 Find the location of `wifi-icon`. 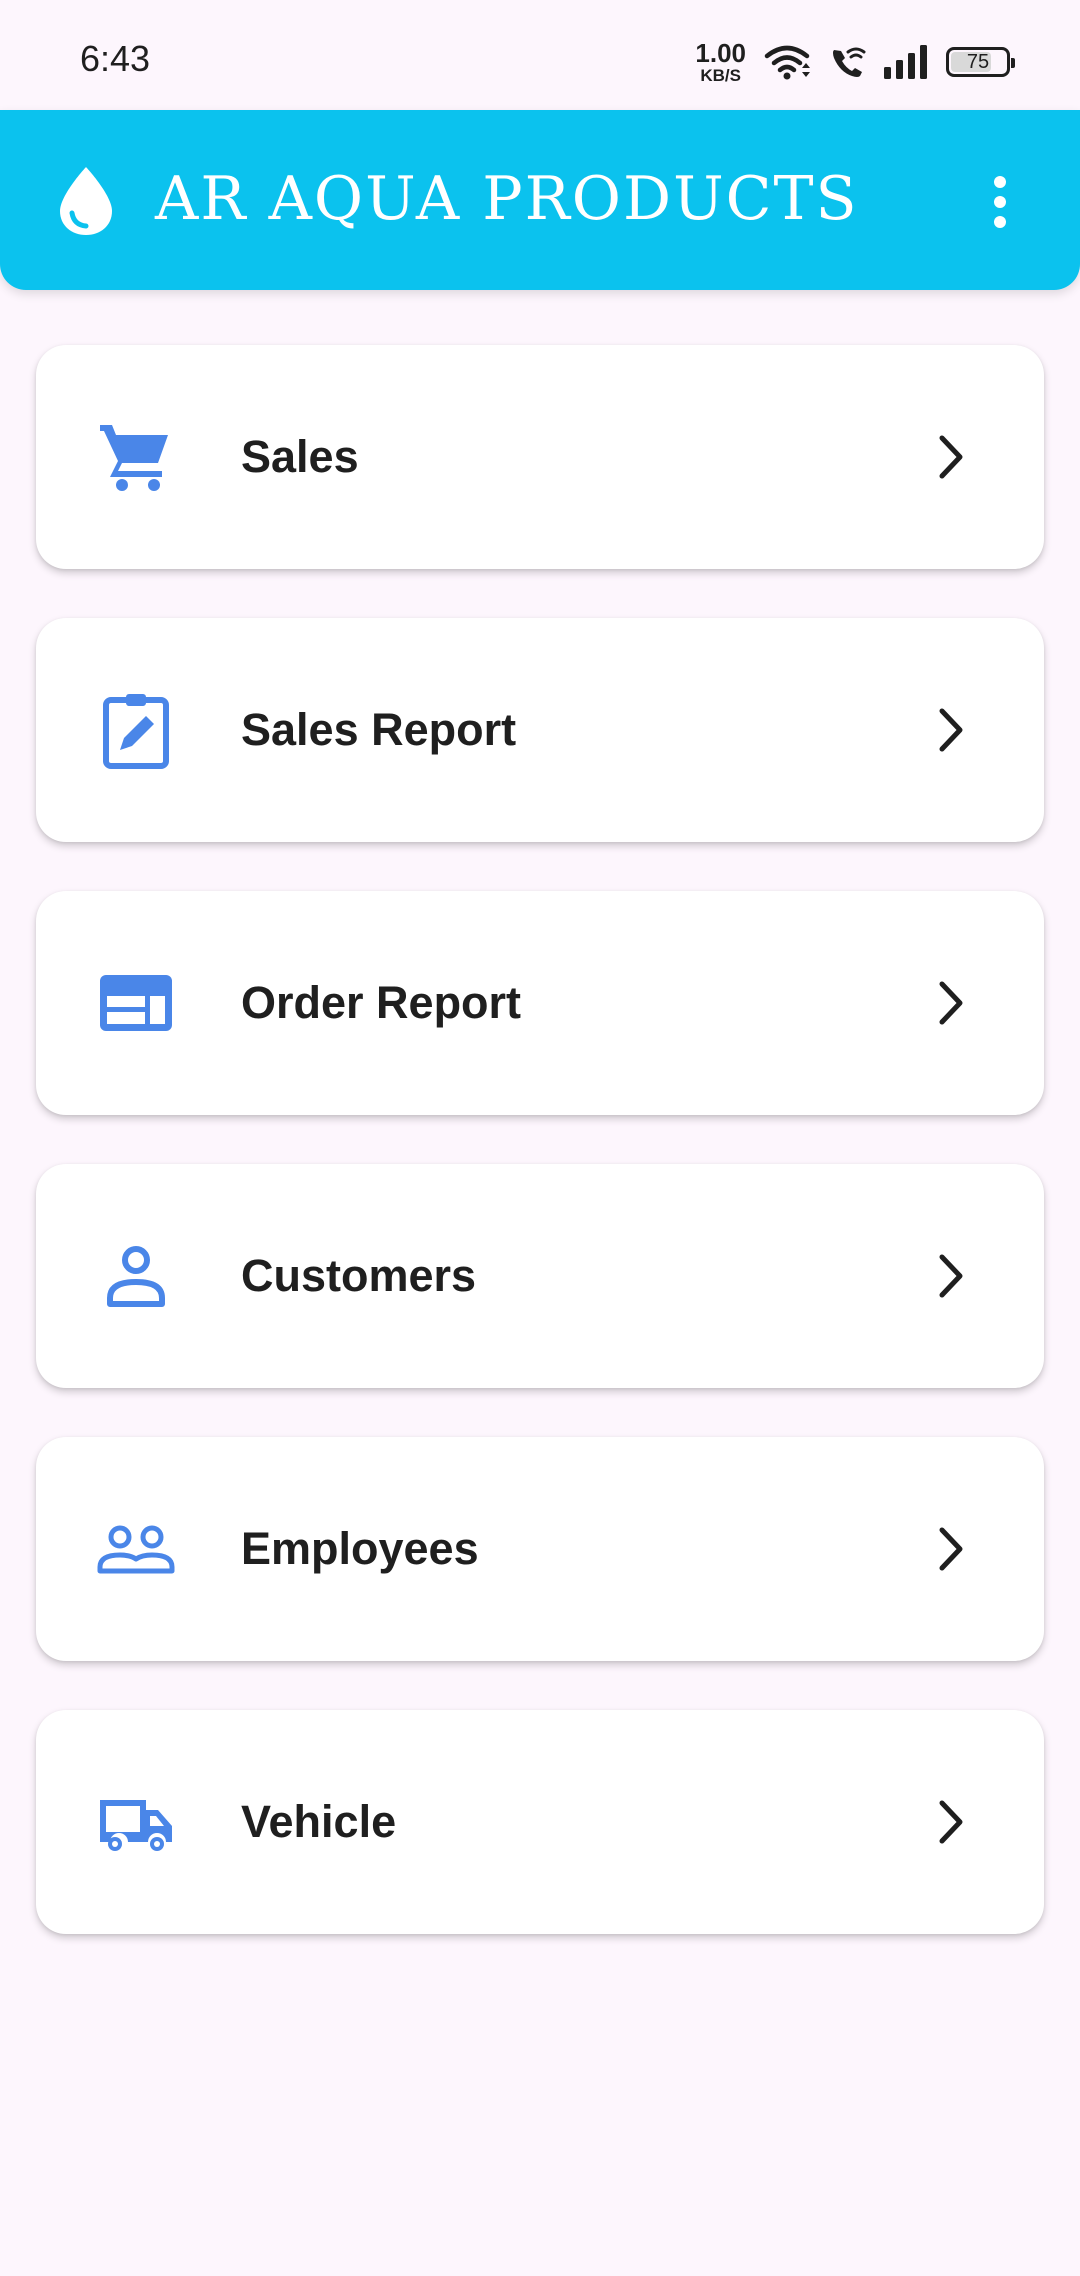

wifi-icon is located at coordinates (787, 62).